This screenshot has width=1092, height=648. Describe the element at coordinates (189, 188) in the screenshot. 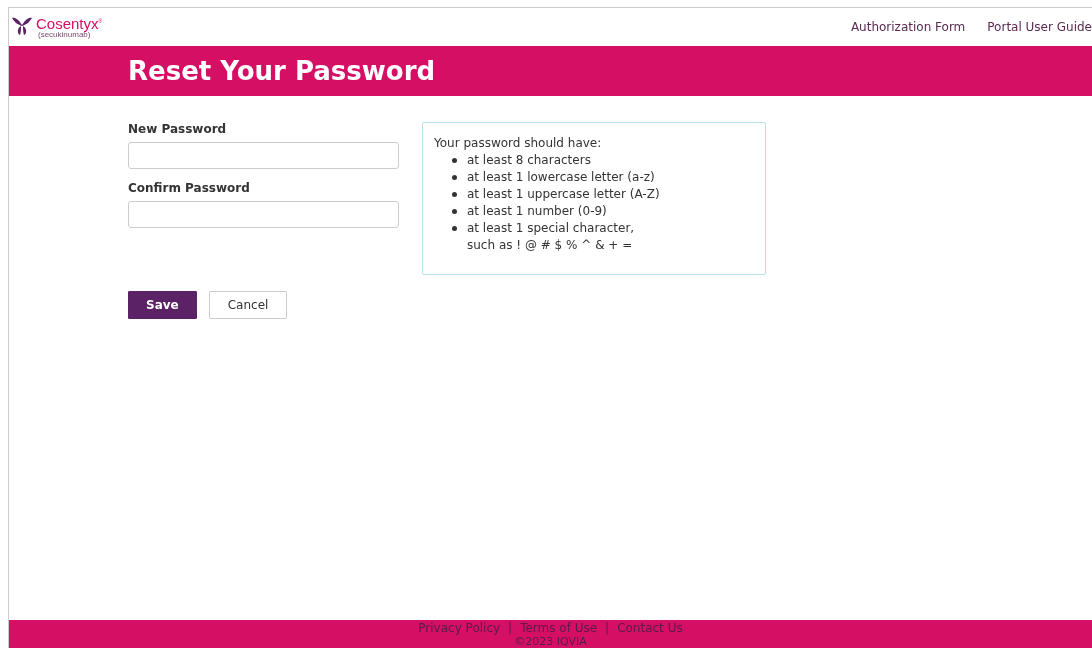

I see `field-label: Confirm Password` at that location.